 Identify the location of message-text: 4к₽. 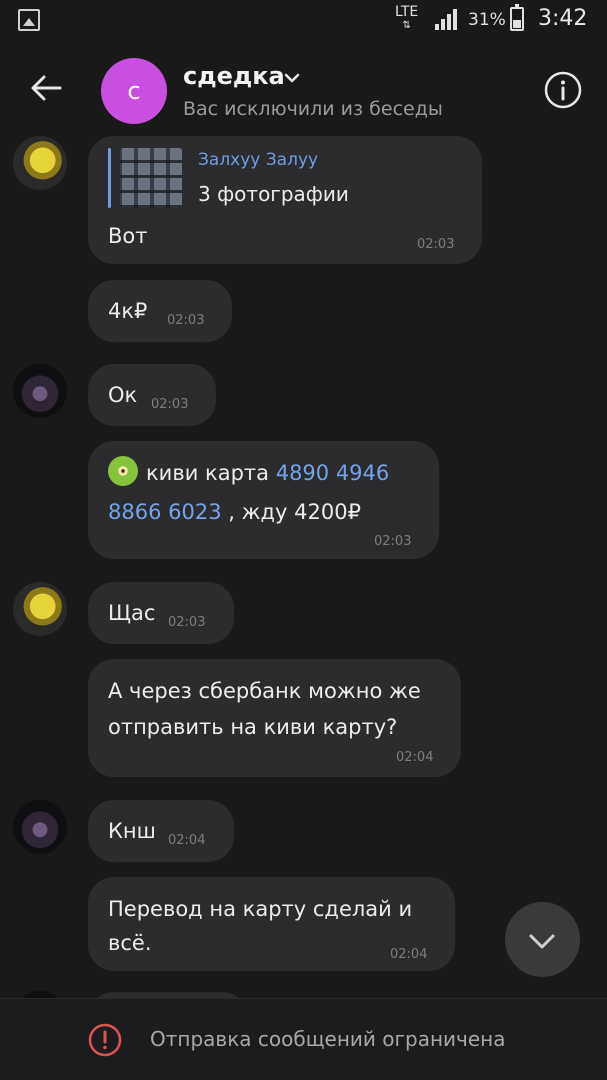
(128, 311).